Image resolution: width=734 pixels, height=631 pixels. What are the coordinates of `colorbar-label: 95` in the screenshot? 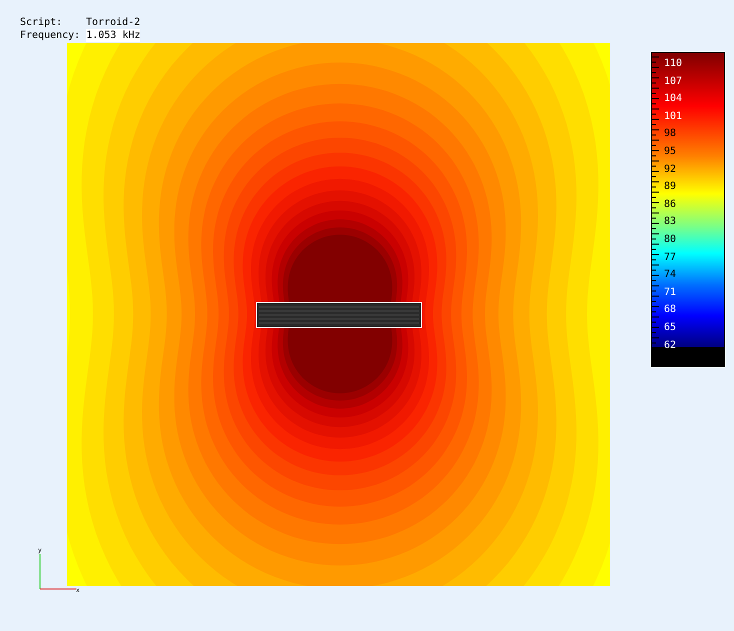 It's located at (670, 152).